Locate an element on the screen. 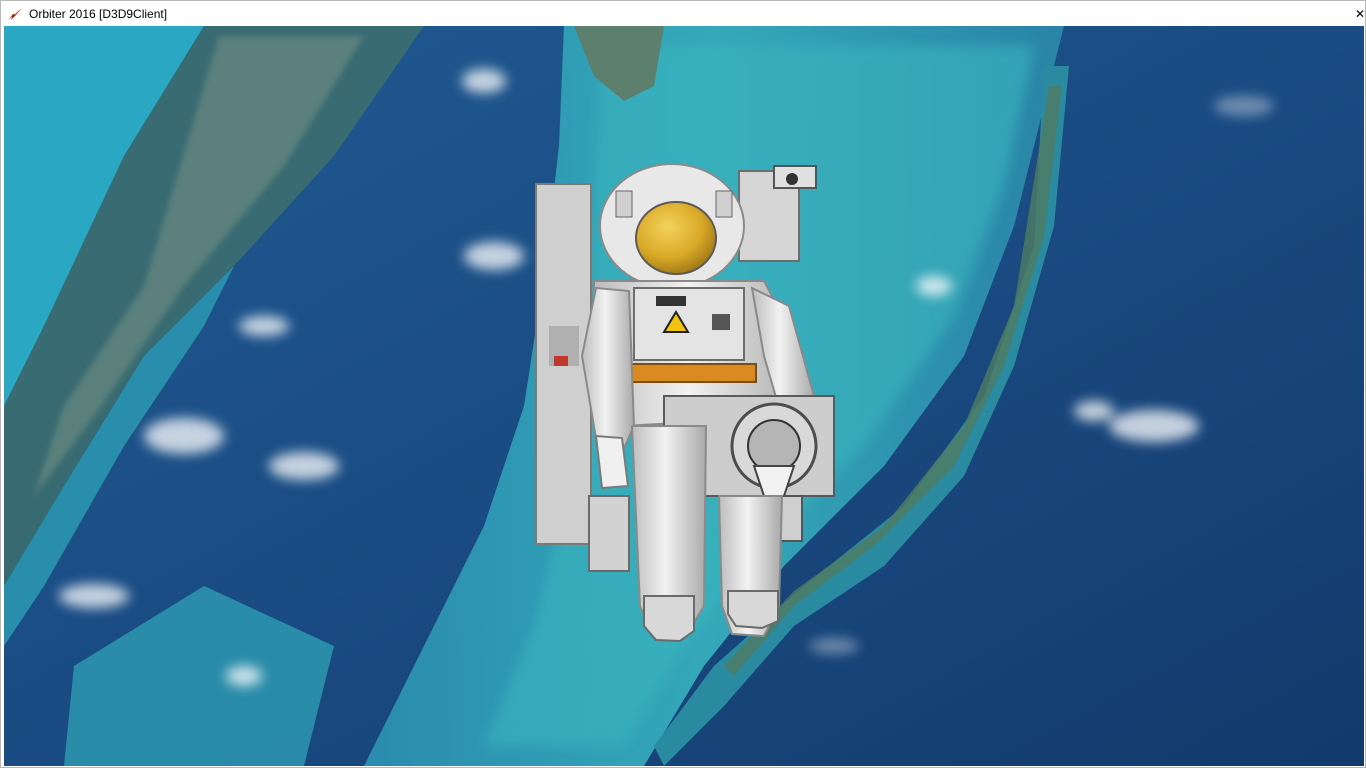 Image resolution: width=1366 pixels, height=768 pixels. visor is located at coordinates (676, 238).